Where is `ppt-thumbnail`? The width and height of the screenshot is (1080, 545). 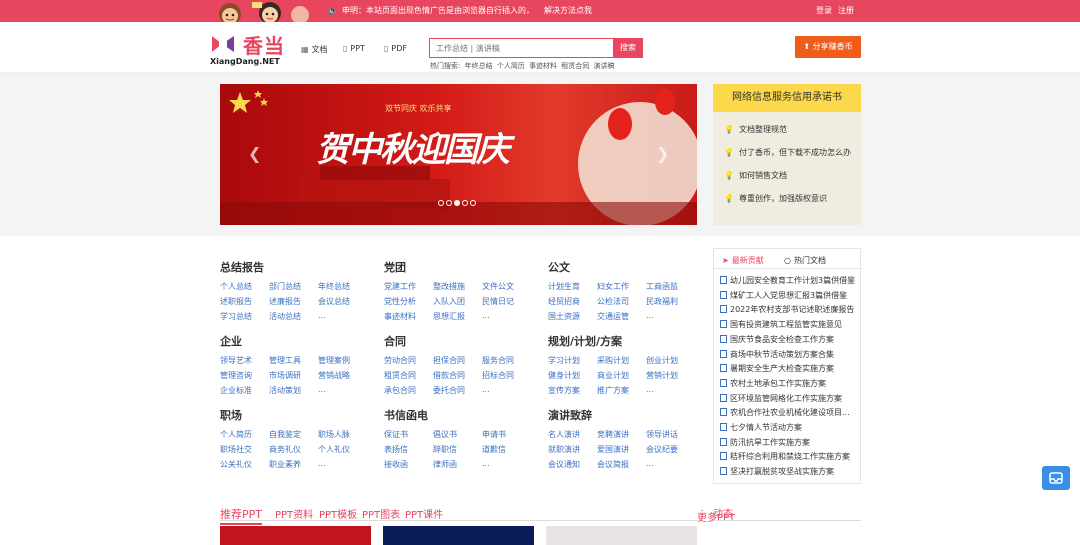 ppt-thumbnail is located at coordinates (621, 535).